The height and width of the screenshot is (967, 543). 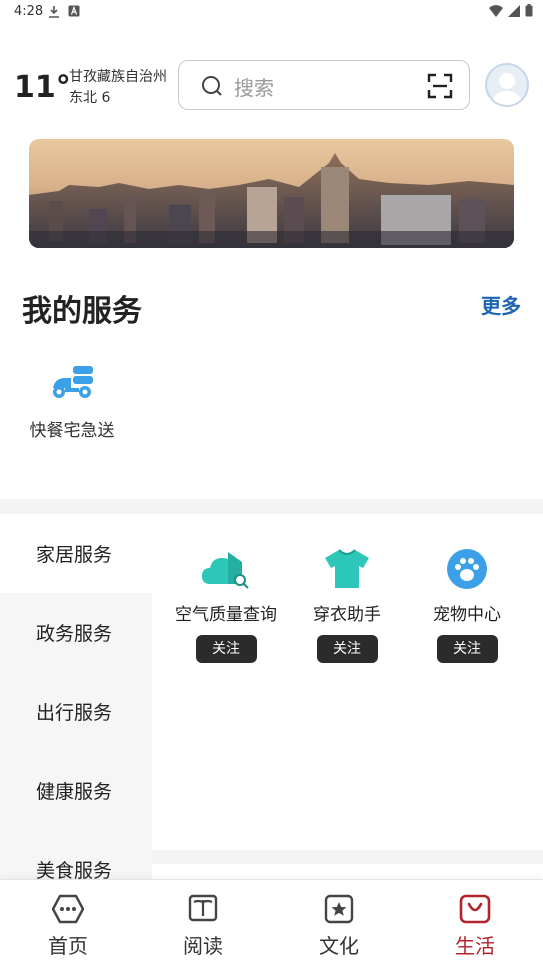 I want to click on status-time: 4:28, so click(x=29, y=11).